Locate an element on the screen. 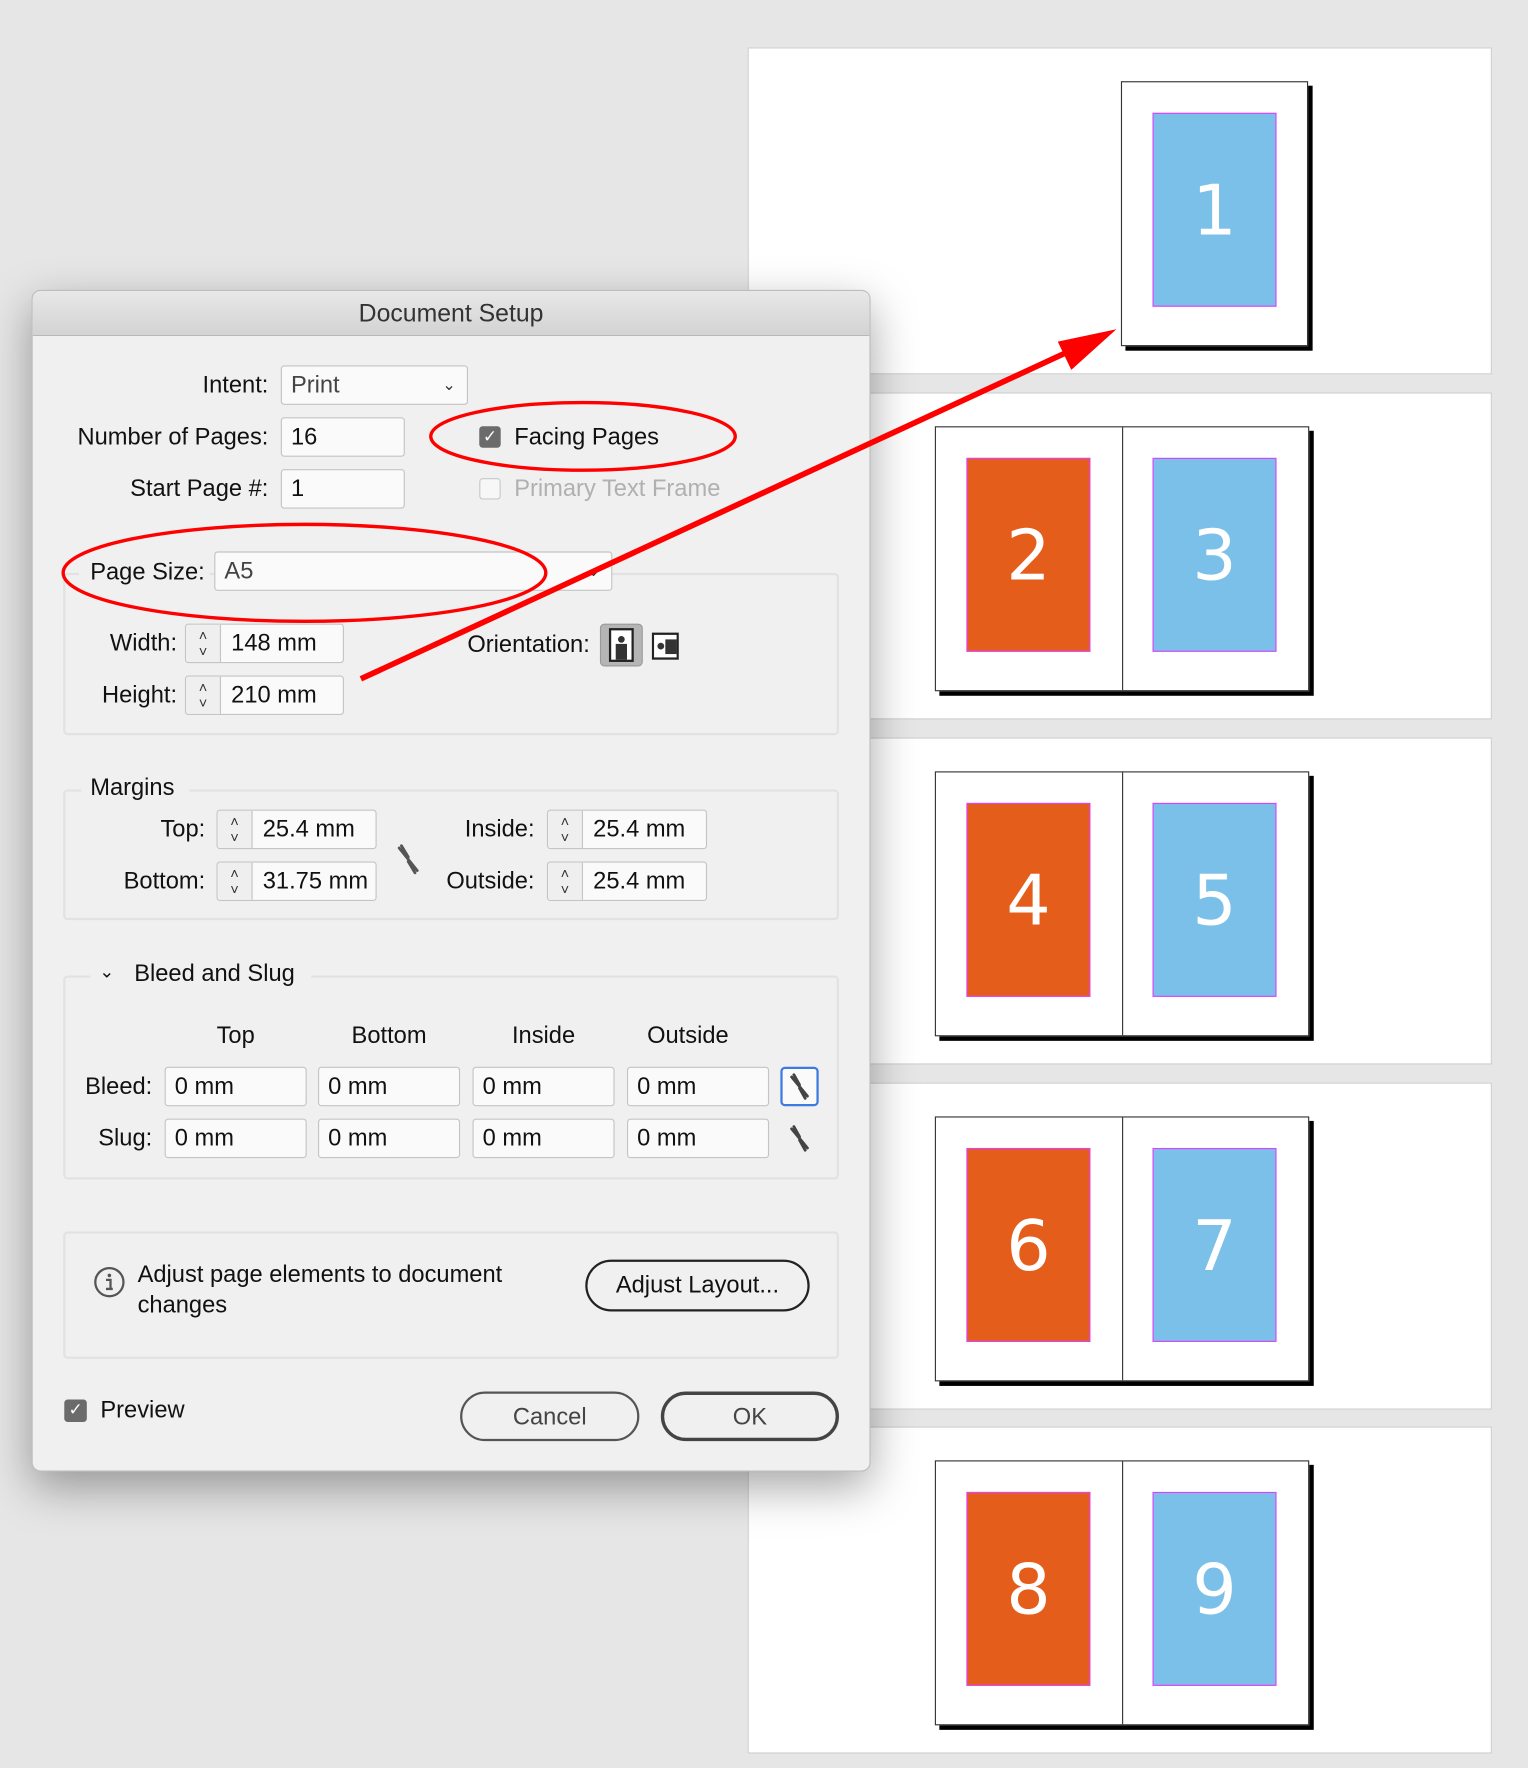 The image size is (1528, 1768). arrowhead-icon is located at coordinates (1087, 349).